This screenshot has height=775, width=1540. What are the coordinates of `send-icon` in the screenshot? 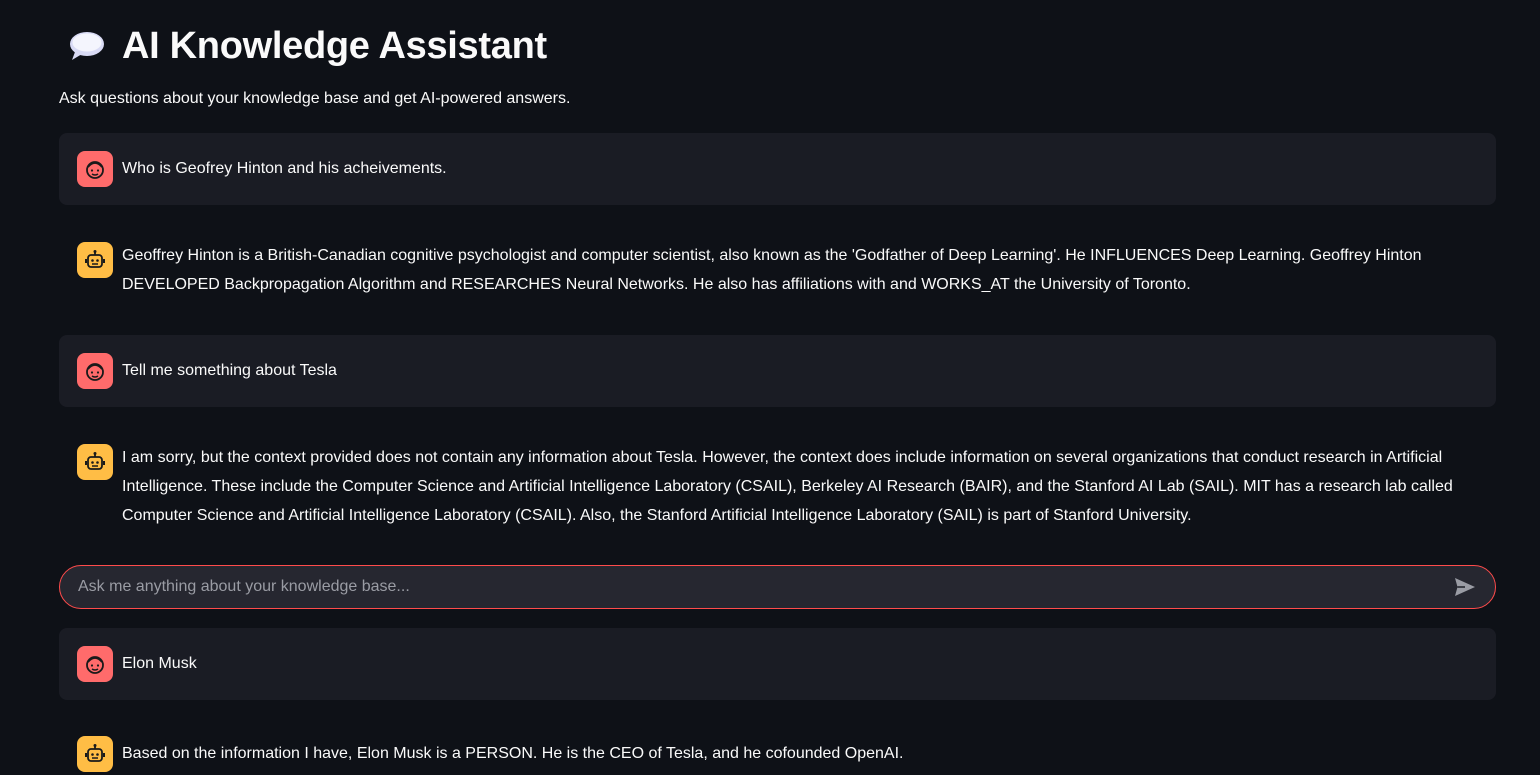 It's located at (1465, 587).